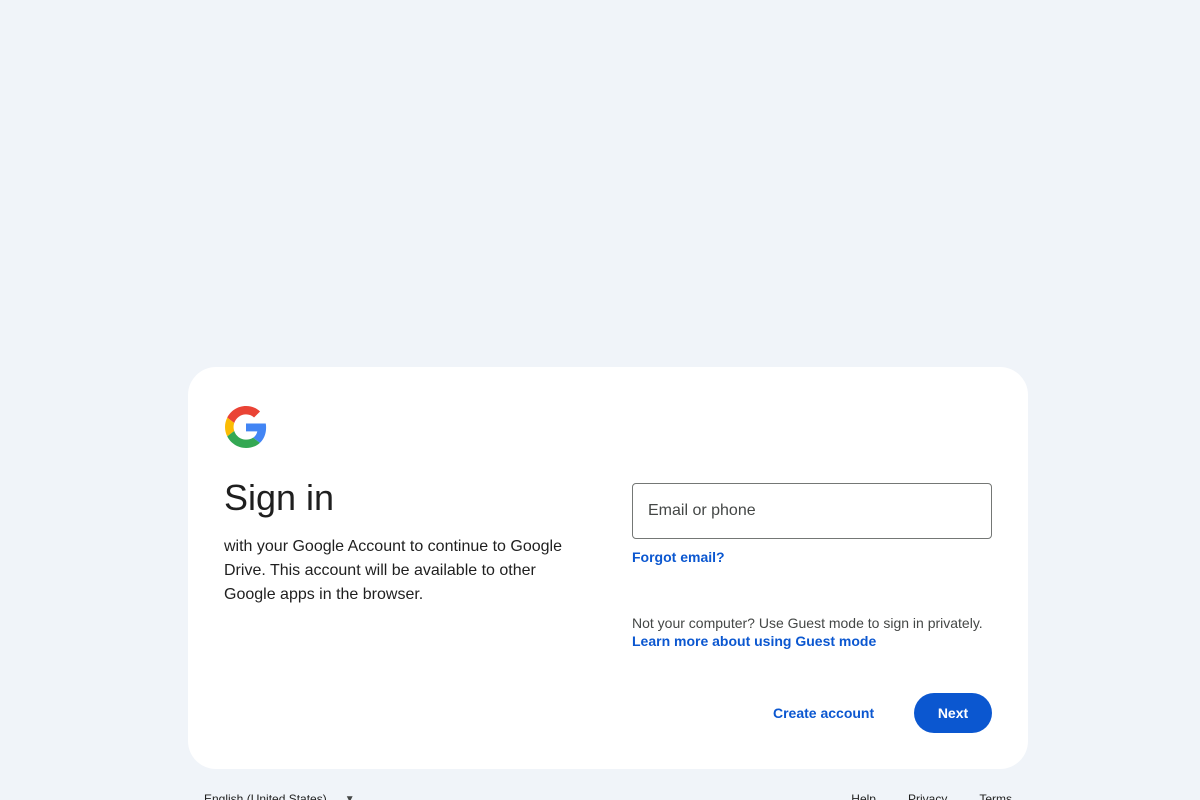  Describe the element at coordinates (265, 796) in the screenshot. I see `language-label: English (United States)` at that location.